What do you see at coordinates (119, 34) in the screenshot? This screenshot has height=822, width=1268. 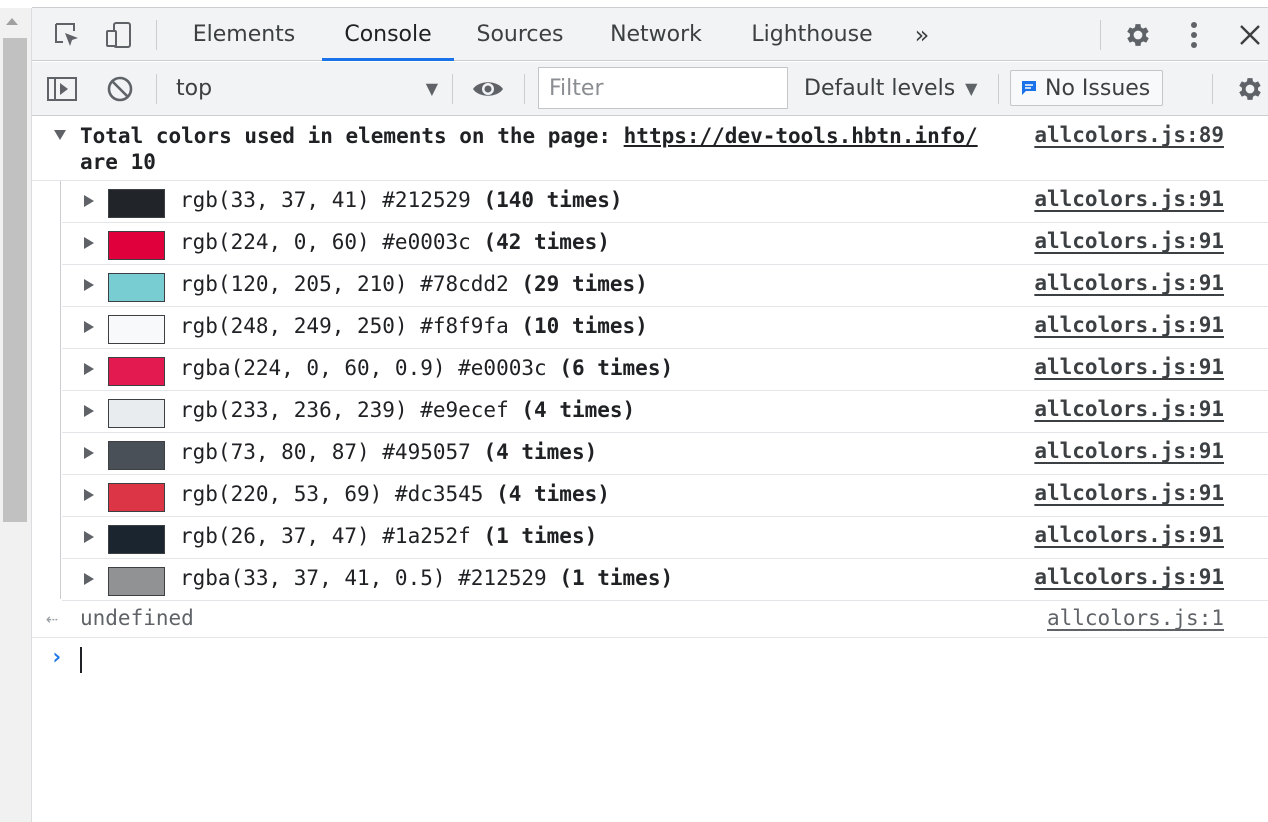 I see `device-toolbar-icon` at bounding box center [119, 34].